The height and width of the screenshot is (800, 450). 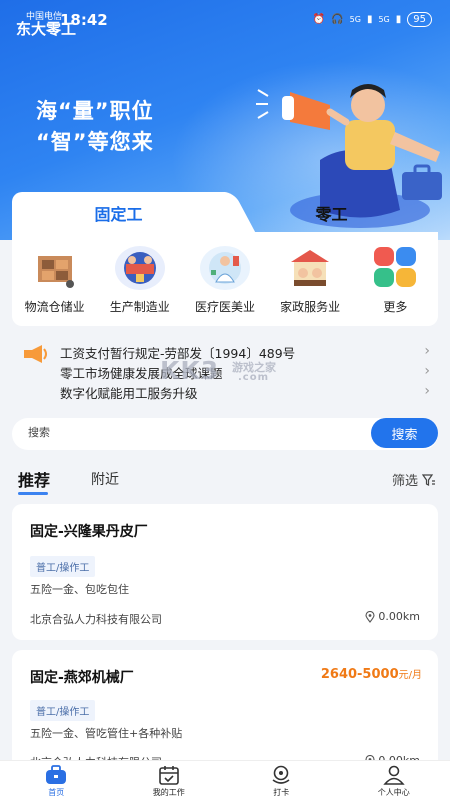 What do you see at coordinates (404, 481) in the screenshot?
I see `filter-label: 筛选` at bounding box center [404, 481].